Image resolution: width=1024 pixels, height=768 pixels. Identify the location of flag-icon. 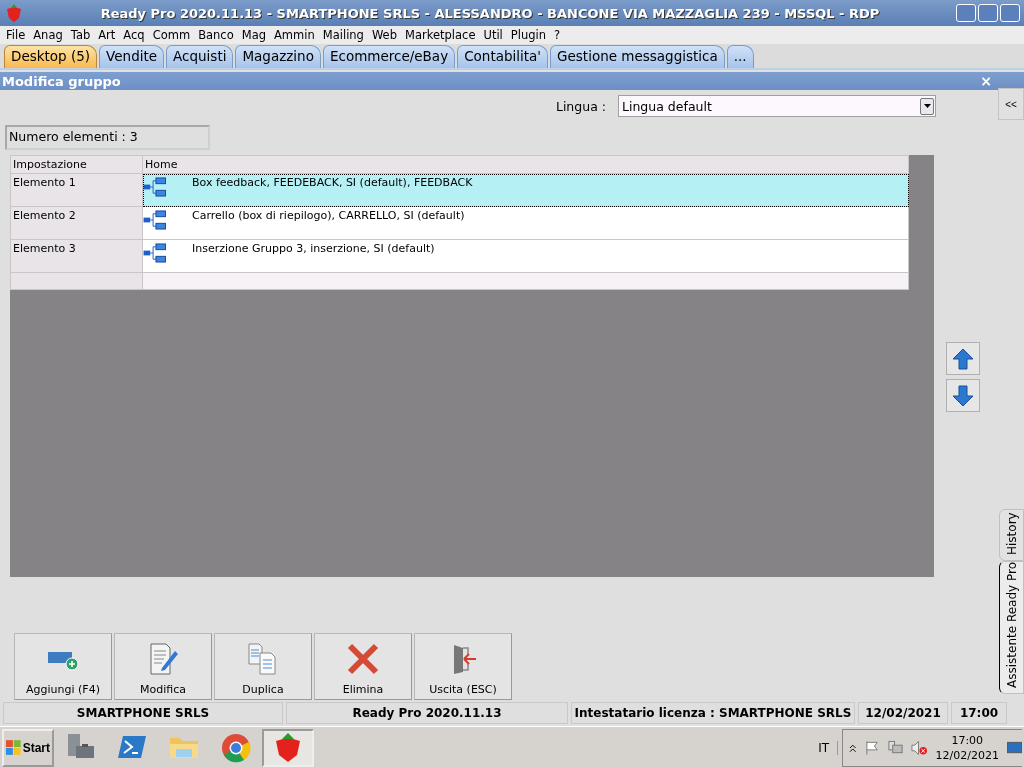
(872, 747).